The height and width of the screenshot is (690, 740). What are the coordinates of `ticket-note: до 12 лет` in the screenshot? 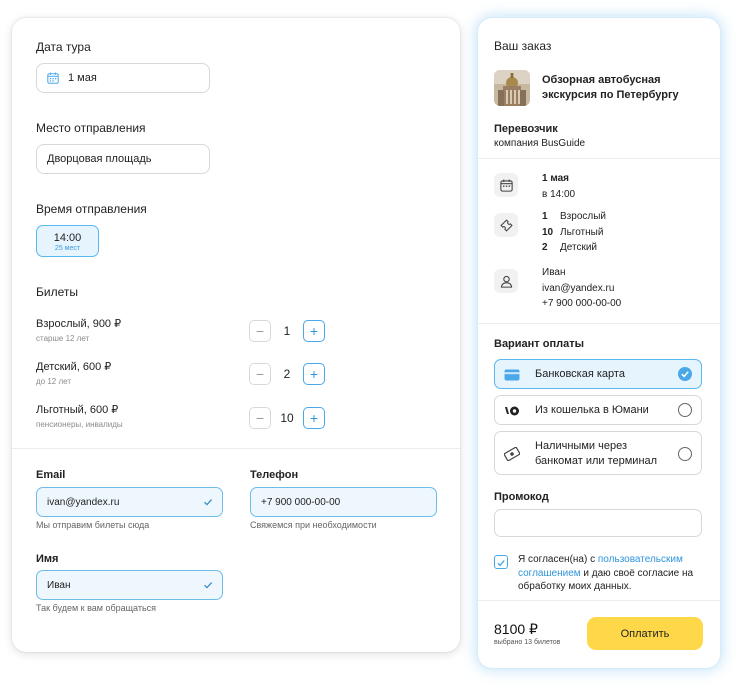 It's located at (53, 381).